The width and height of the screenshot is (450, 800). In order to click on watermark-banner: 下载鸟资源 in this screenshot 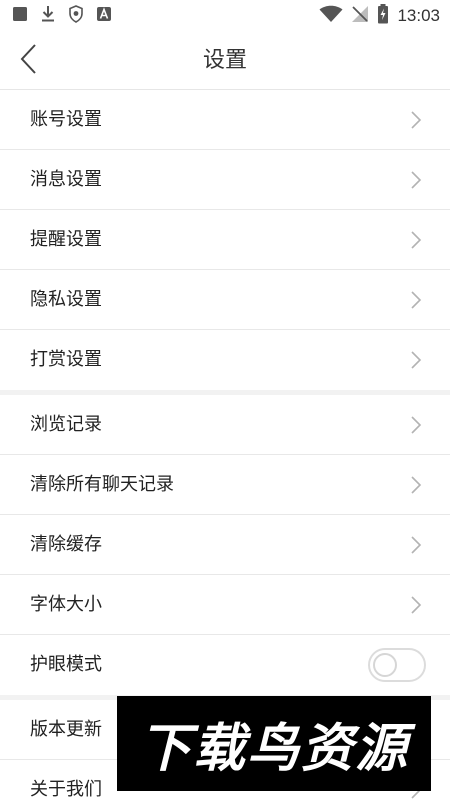, I will do `click(274, 743)`.